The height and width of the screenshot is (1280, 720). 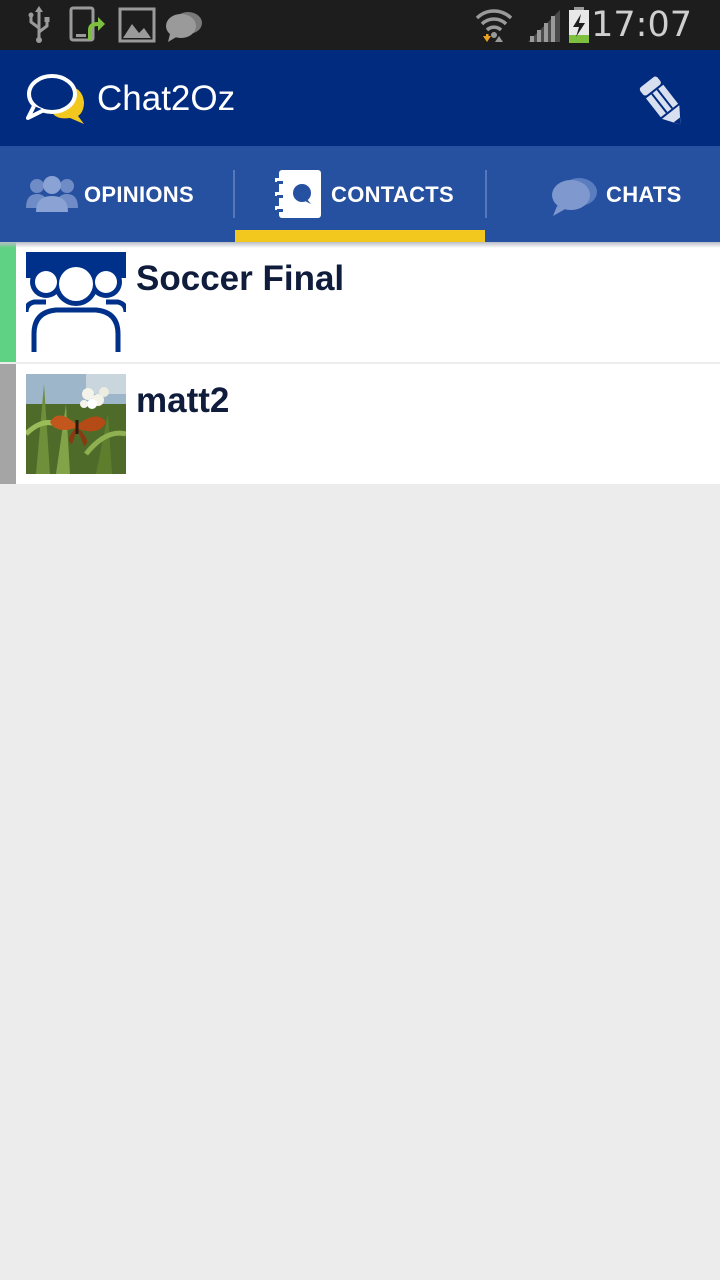 I want to click on tab-opinions-label: OPINIONS, so click(x=139, y=194).